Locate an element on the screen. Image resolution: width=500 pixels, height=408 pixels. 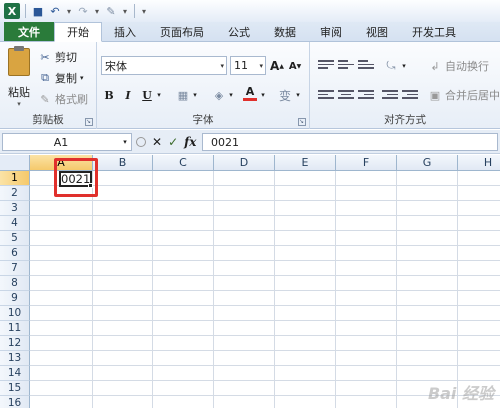
row-header: 4 is located at coordinates (15, 223).